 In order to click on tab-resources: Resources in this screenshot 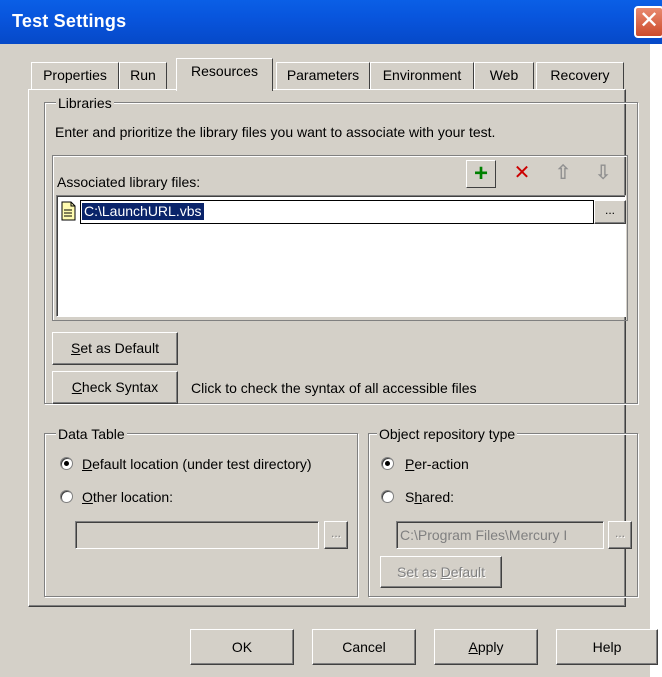, I will do `click(224, 74)`.